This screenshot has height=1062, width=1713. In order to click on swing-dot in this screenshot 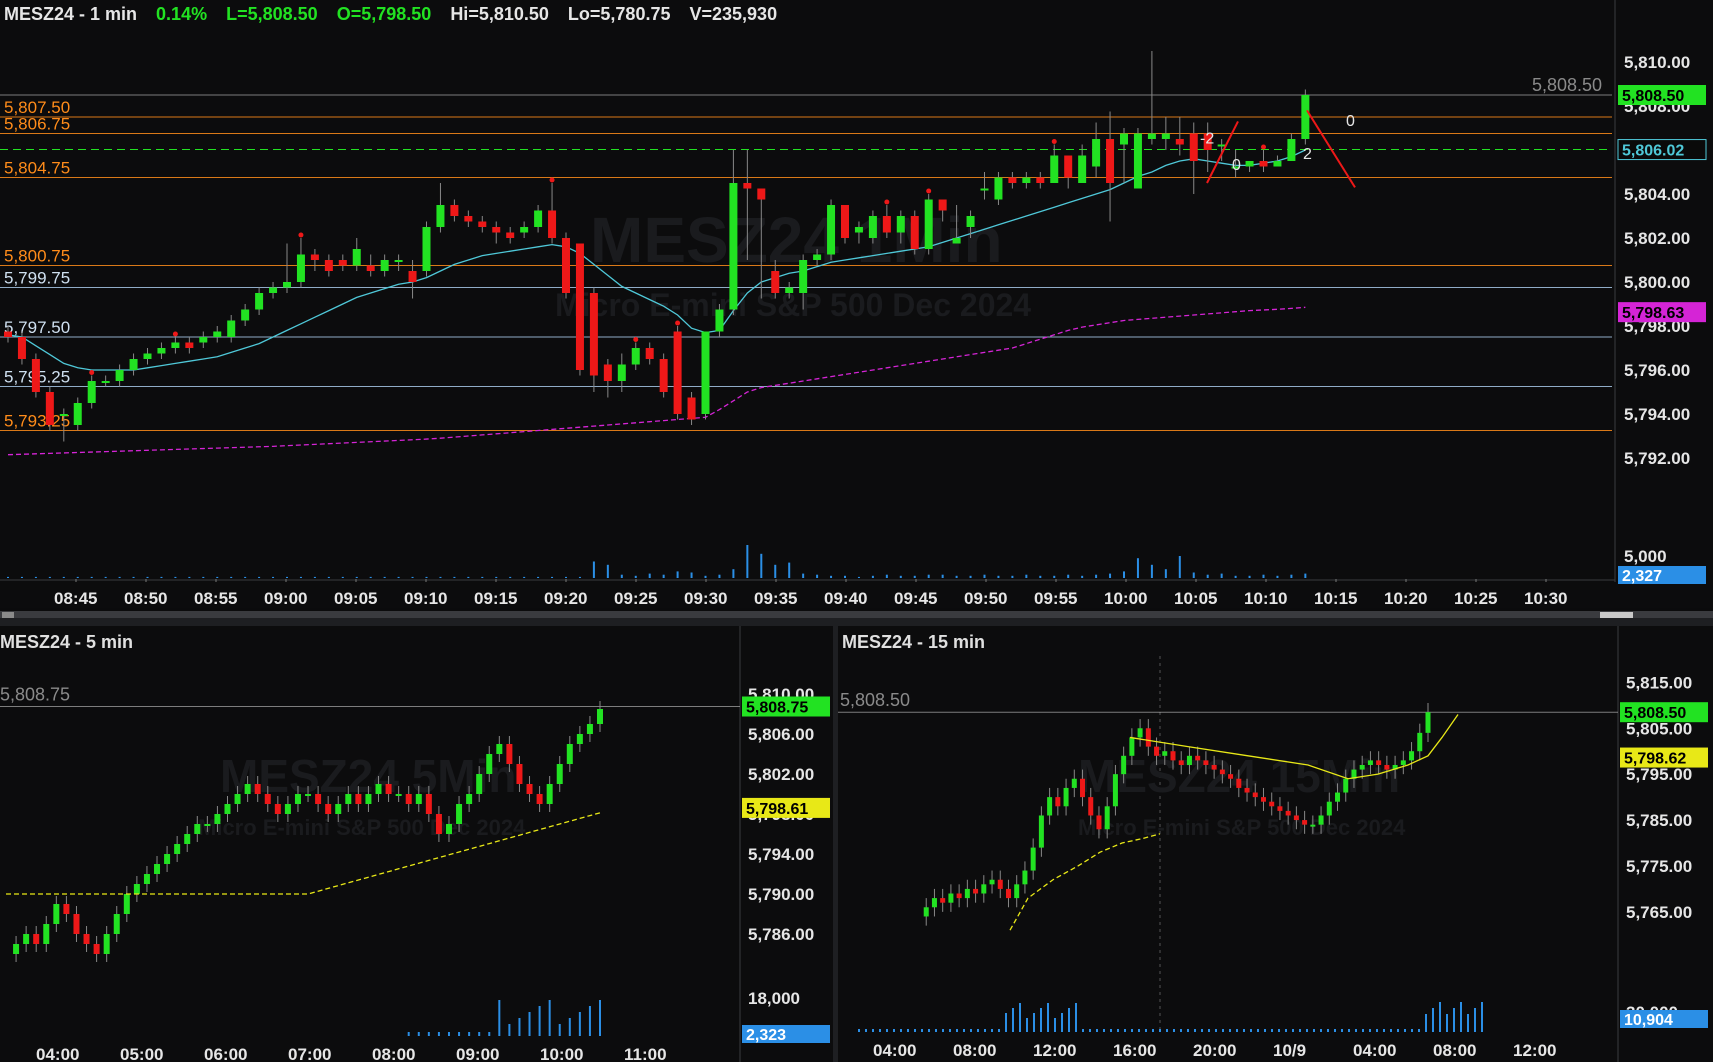, I will do `click(929, 191)`.